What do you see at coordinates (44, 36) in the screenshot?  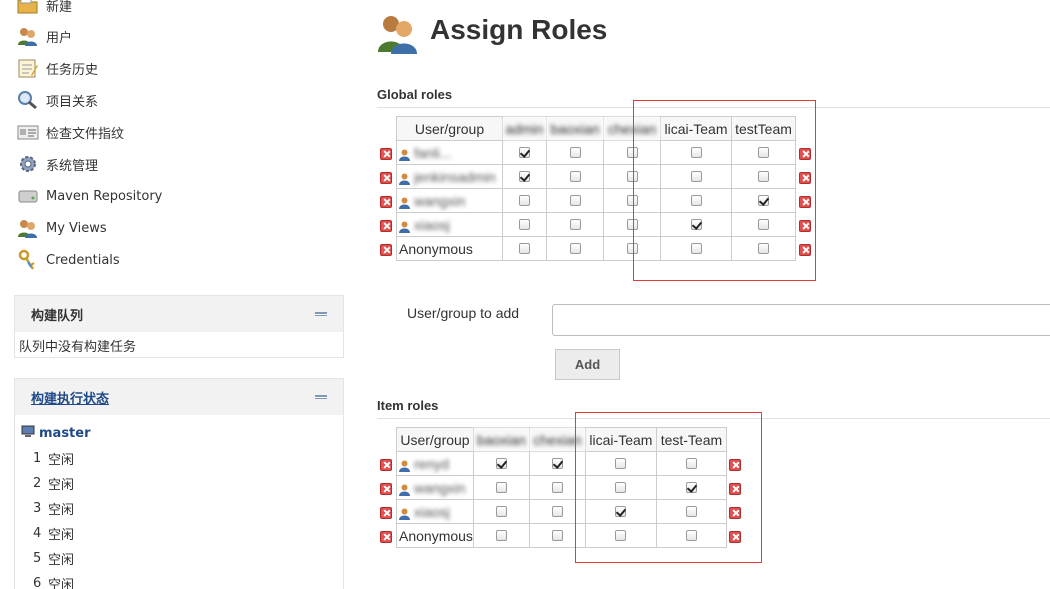 I see `sidebar-item-users: 用户` at bounding box center [44, 36].